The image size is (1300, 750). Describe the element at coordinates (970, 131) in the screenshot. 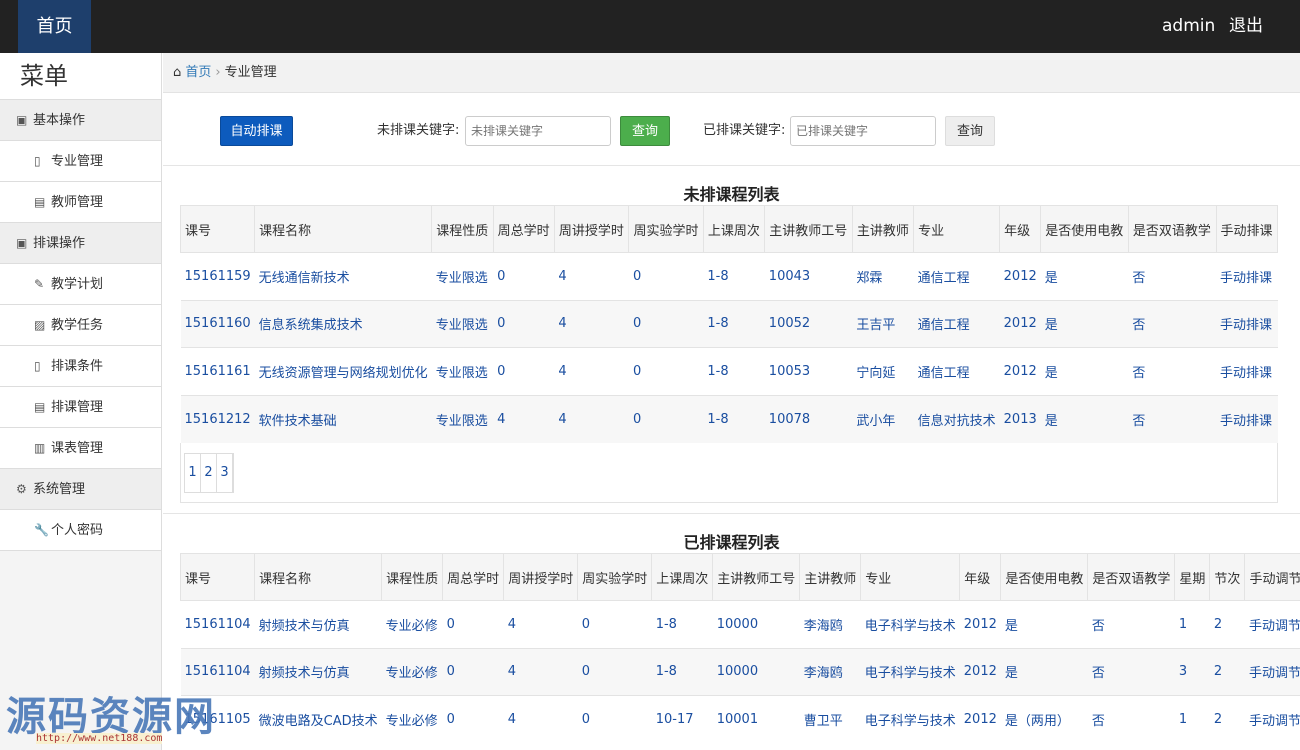

I see `query-scheduled-button: 查询` at that location.